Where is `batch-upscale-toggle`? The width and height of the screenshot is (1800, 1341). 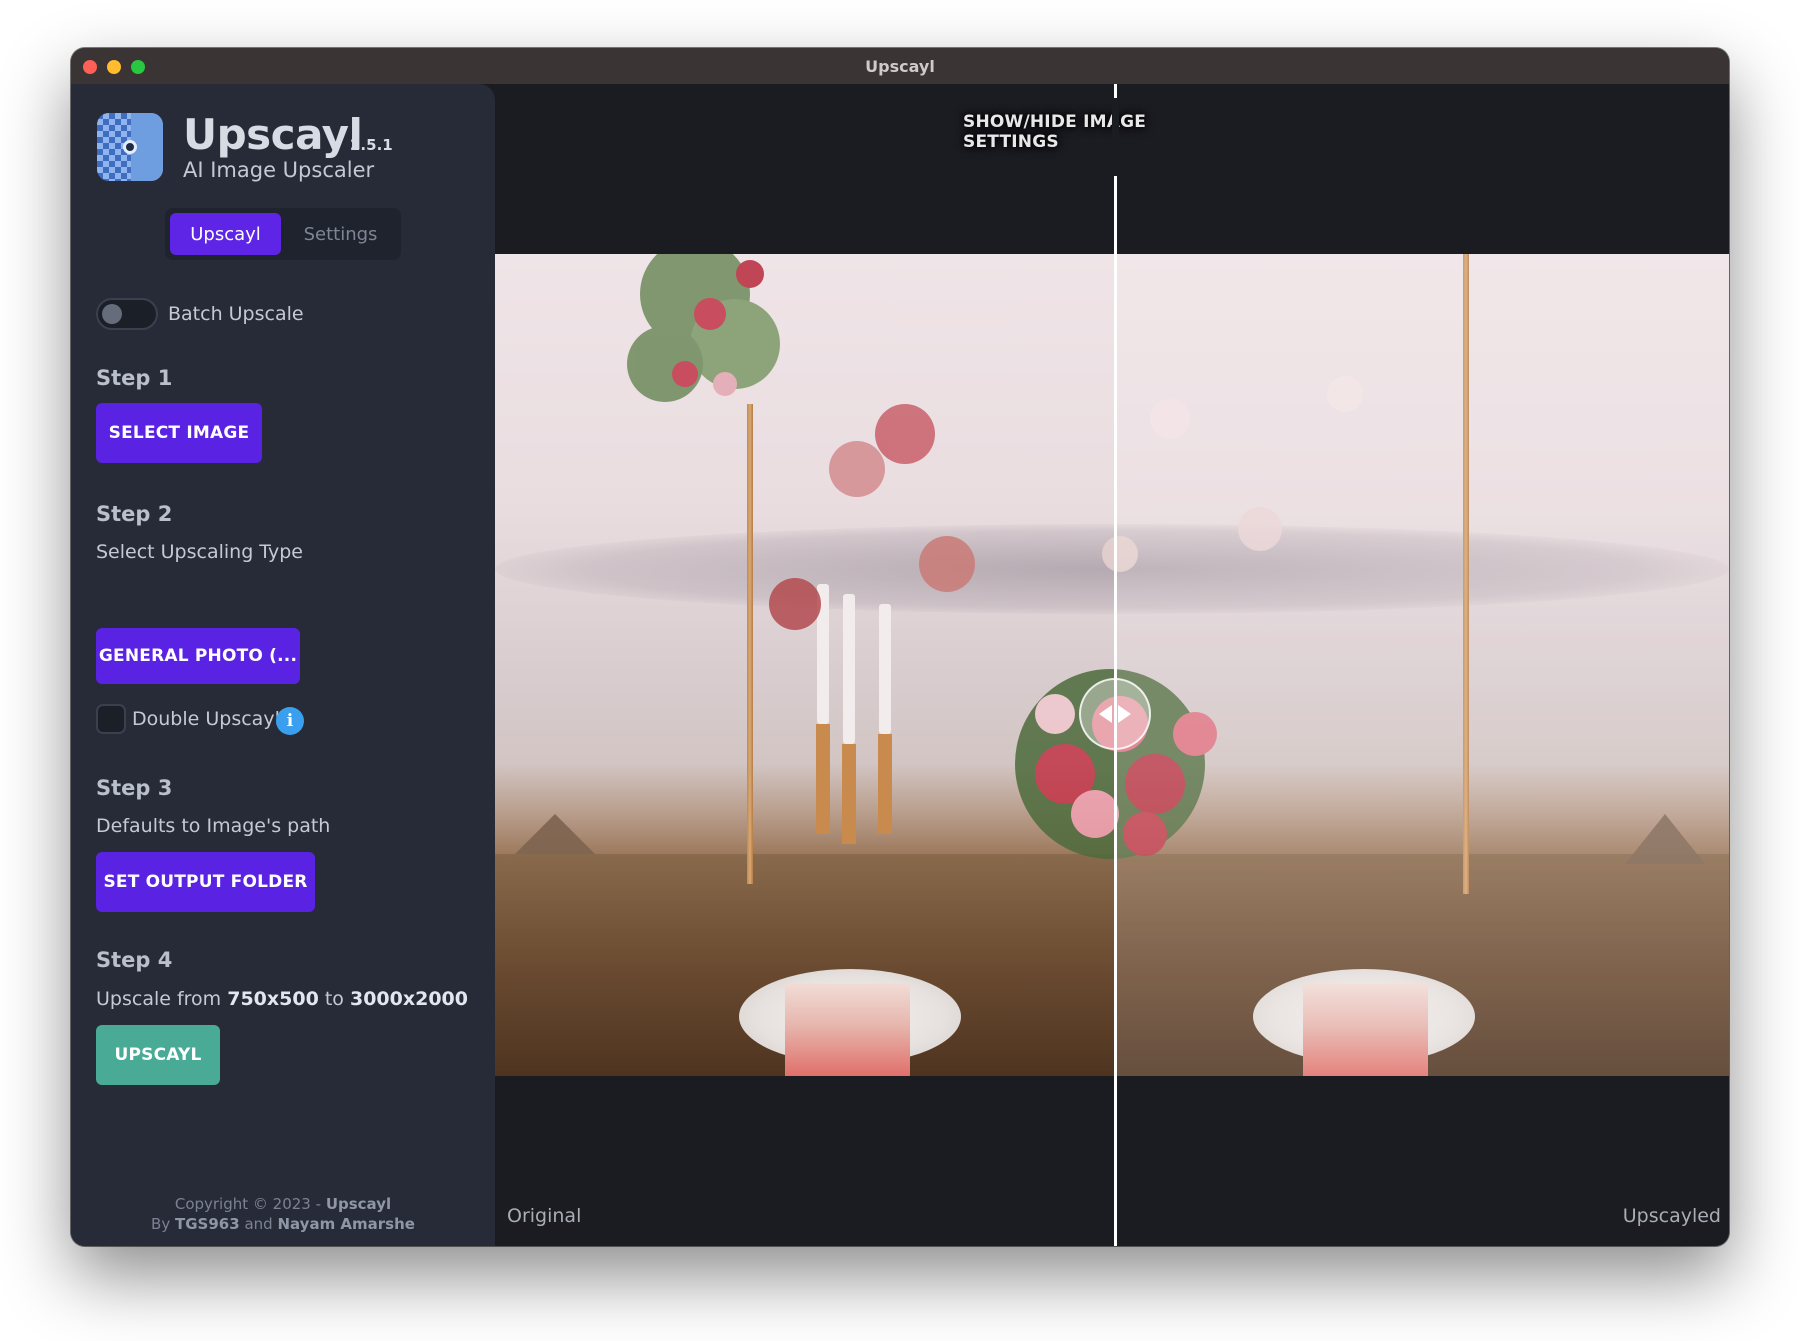
batch-upscale-toggle is located at coordinates (127, 314).